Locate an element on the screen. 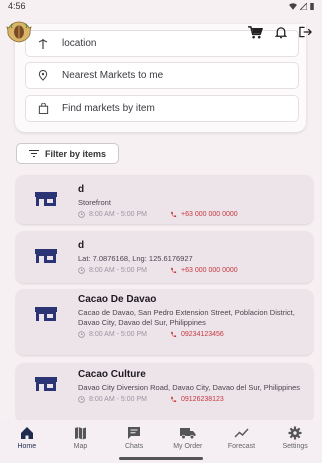 The height and width of the screenshot is (463, 322). market-name: Cacao De Davao is located at coordinates (117, 299).